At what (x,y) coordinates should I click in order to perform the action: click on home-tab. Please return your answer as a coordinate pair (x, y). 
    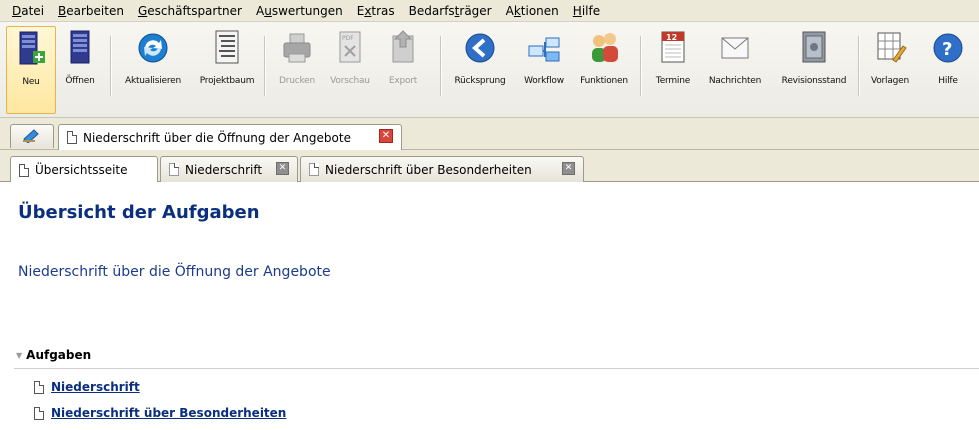
    Looking at the image, I should click on (32, 136).